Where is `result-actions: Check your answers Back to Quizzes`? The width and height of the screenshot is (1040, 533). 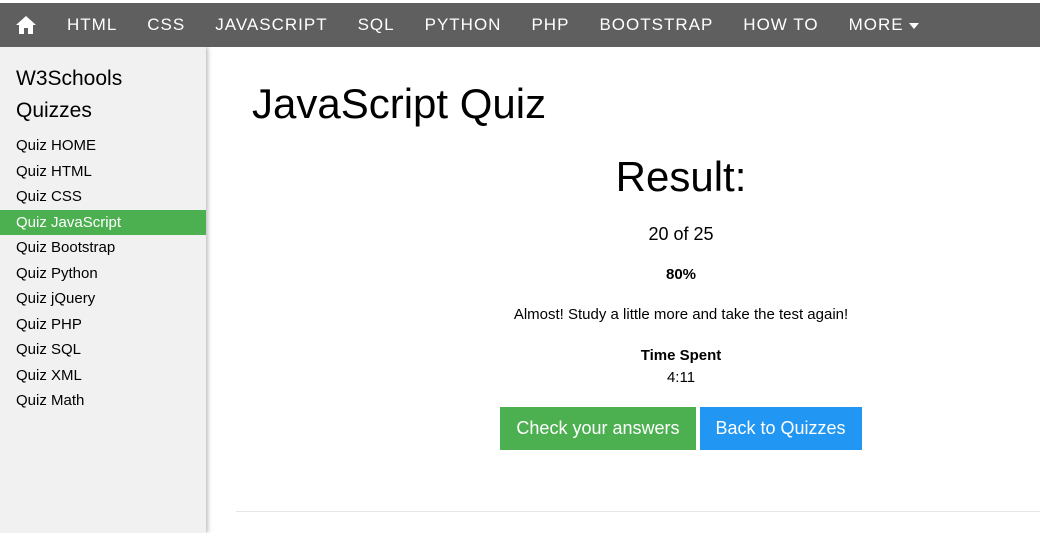
result-actions: Check your answers Back to Quizzes is located at coordinates (638, 428).